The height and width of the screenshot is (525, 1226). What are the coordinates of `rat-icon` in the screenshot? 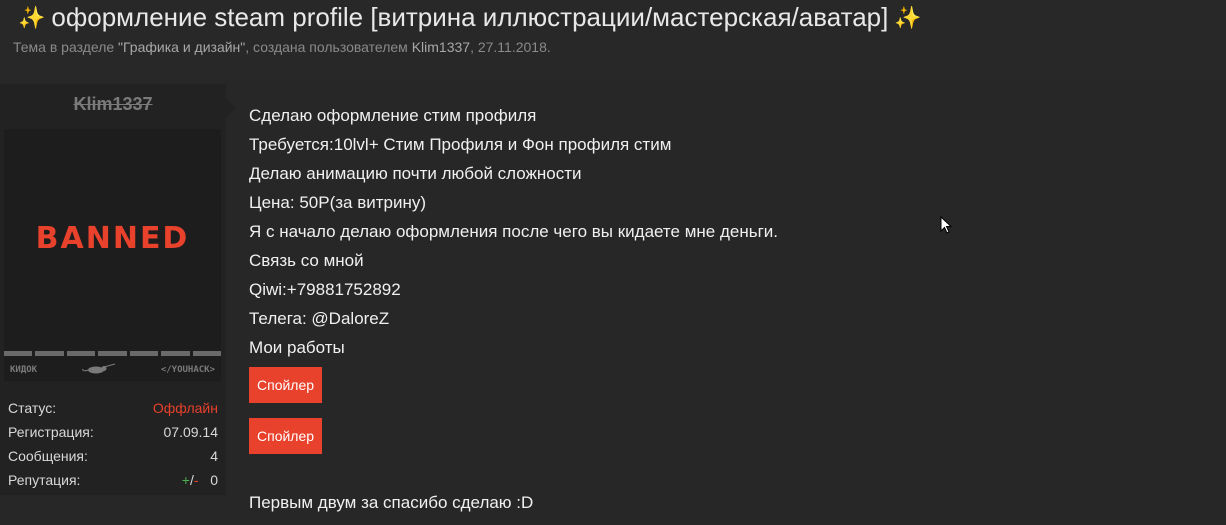 It's located at (98, 370).